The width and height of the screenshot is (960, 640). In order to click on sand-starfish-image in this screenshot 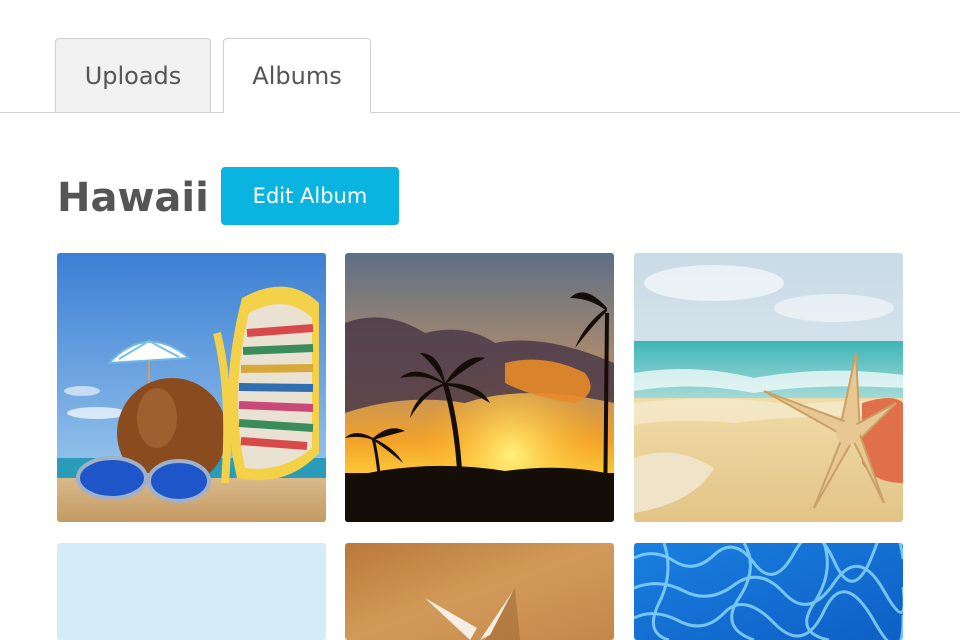, I will do `click(479, 591)`.